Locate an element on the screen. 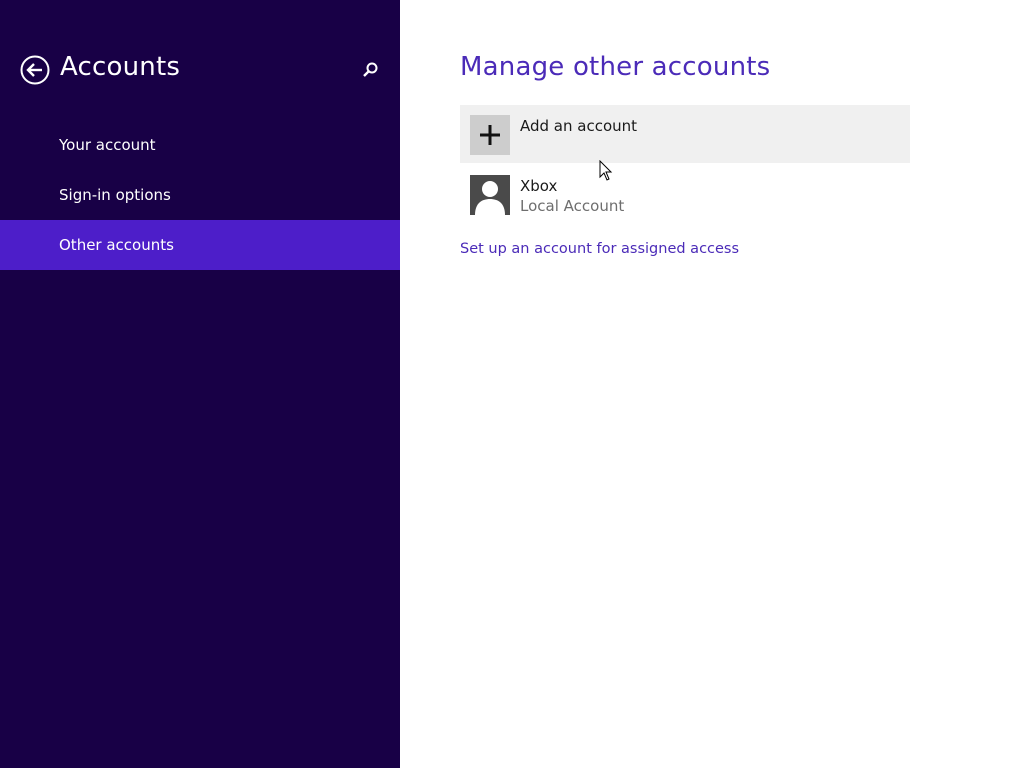 Image resolution: width=1024 pixels, height=768 pixels. sidebar-item-sign-in-options: Sign-in options is located at coordinates (200, 195).